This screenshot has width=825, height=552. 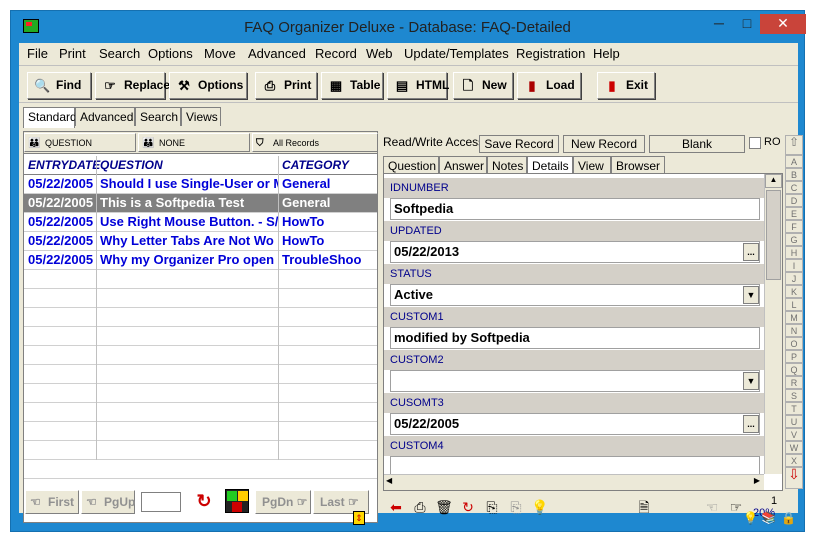 I want to click on alpha-tab-l: L, so click(x=794, y=304).